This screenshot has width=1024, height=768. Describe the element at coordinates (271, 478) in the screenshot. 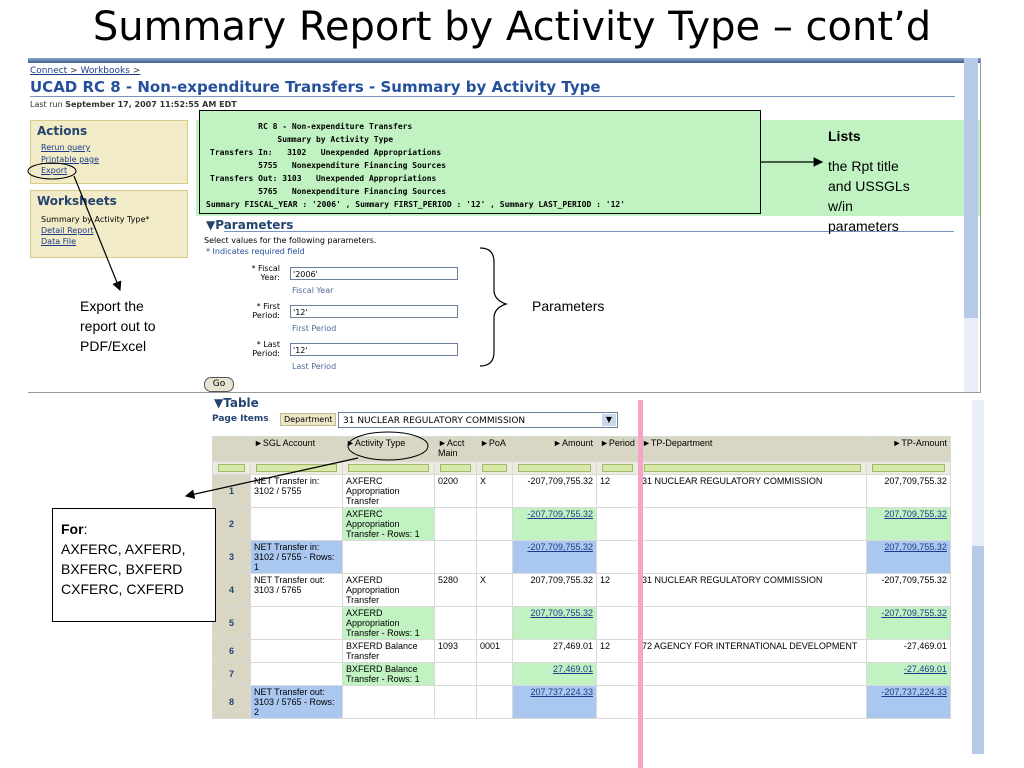

I see `activity-type-arrow` at that location.